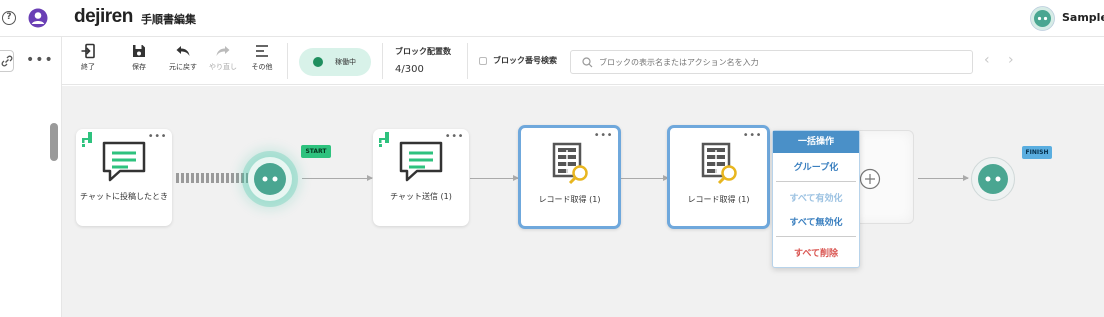  Describe the element at coordinates (345, 62) in the screenshot. I see `status-label: 稼働中` at that location.